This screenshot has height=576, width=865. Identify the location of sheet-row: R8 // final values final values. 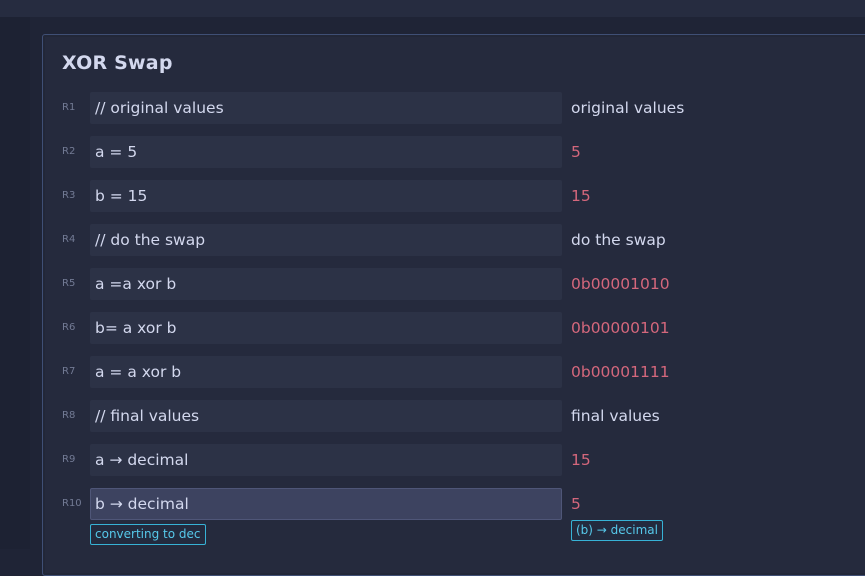
(432, 416).